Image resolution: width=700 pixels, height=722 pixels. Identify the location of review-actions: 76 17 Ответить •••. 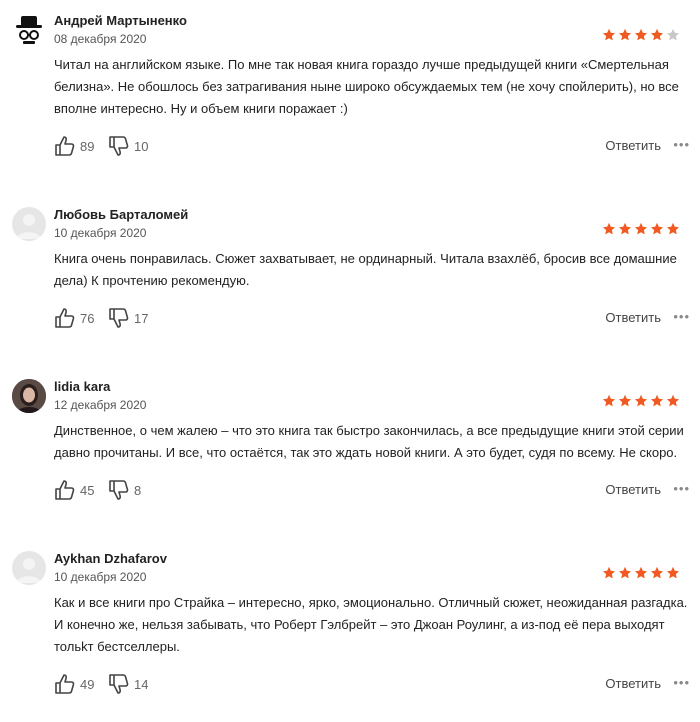
(374, 318).